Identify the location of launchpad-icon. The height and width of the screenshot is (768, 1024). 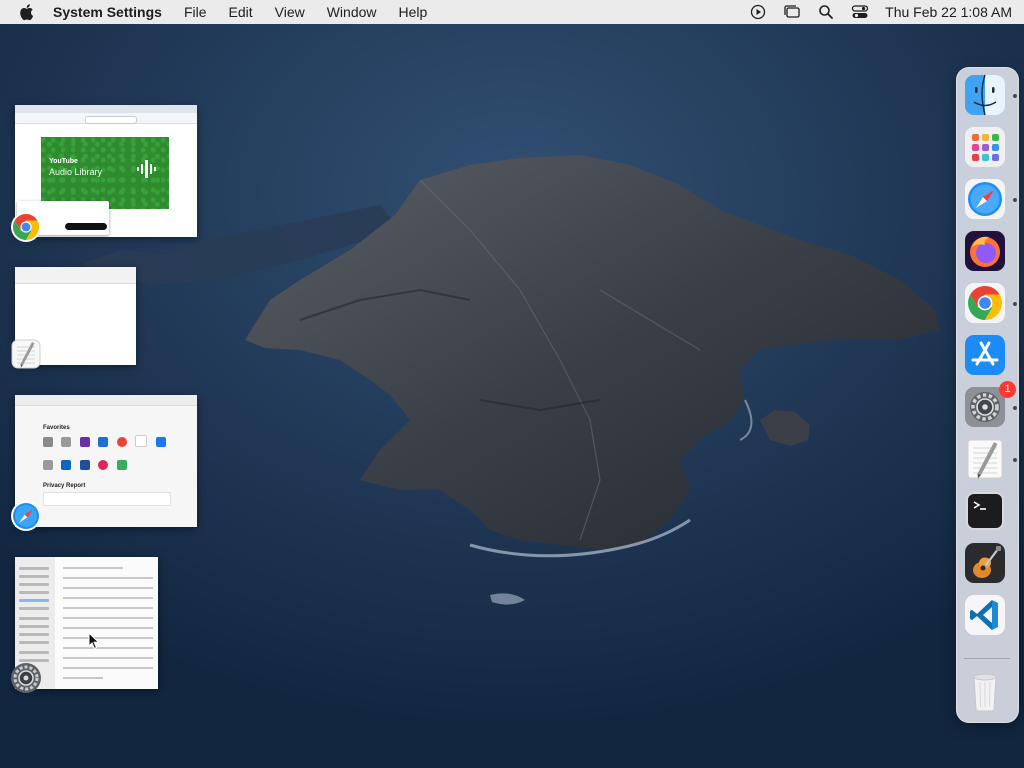
(985, 147).